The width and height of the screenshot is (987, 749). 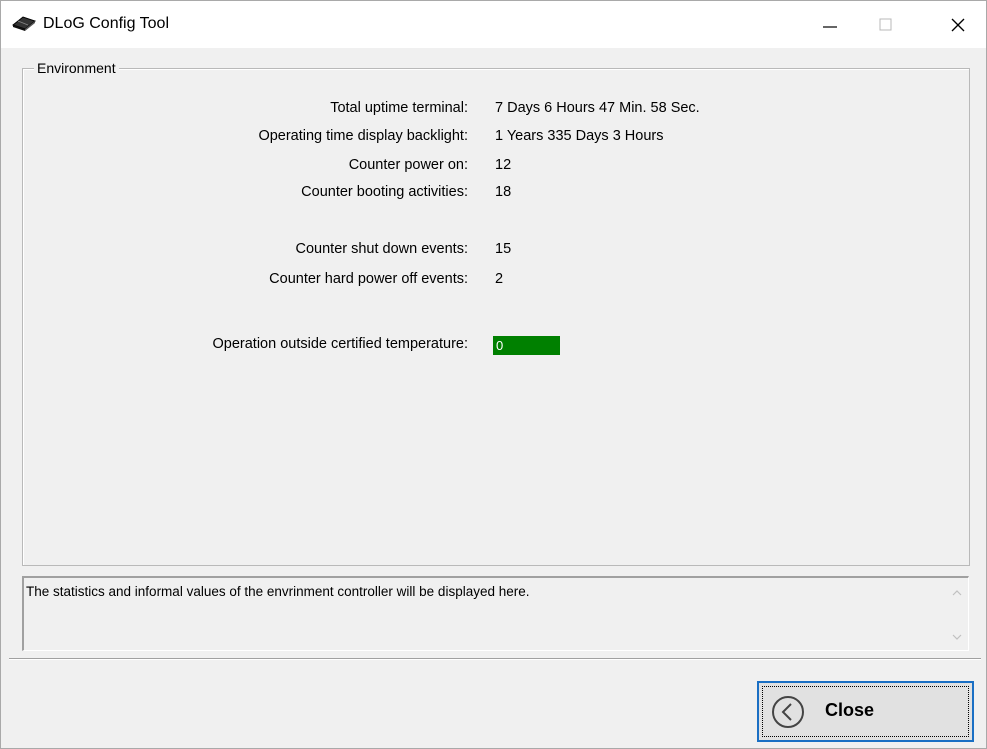 I want to click on scroll-up-button, so click(x=957, y=593).